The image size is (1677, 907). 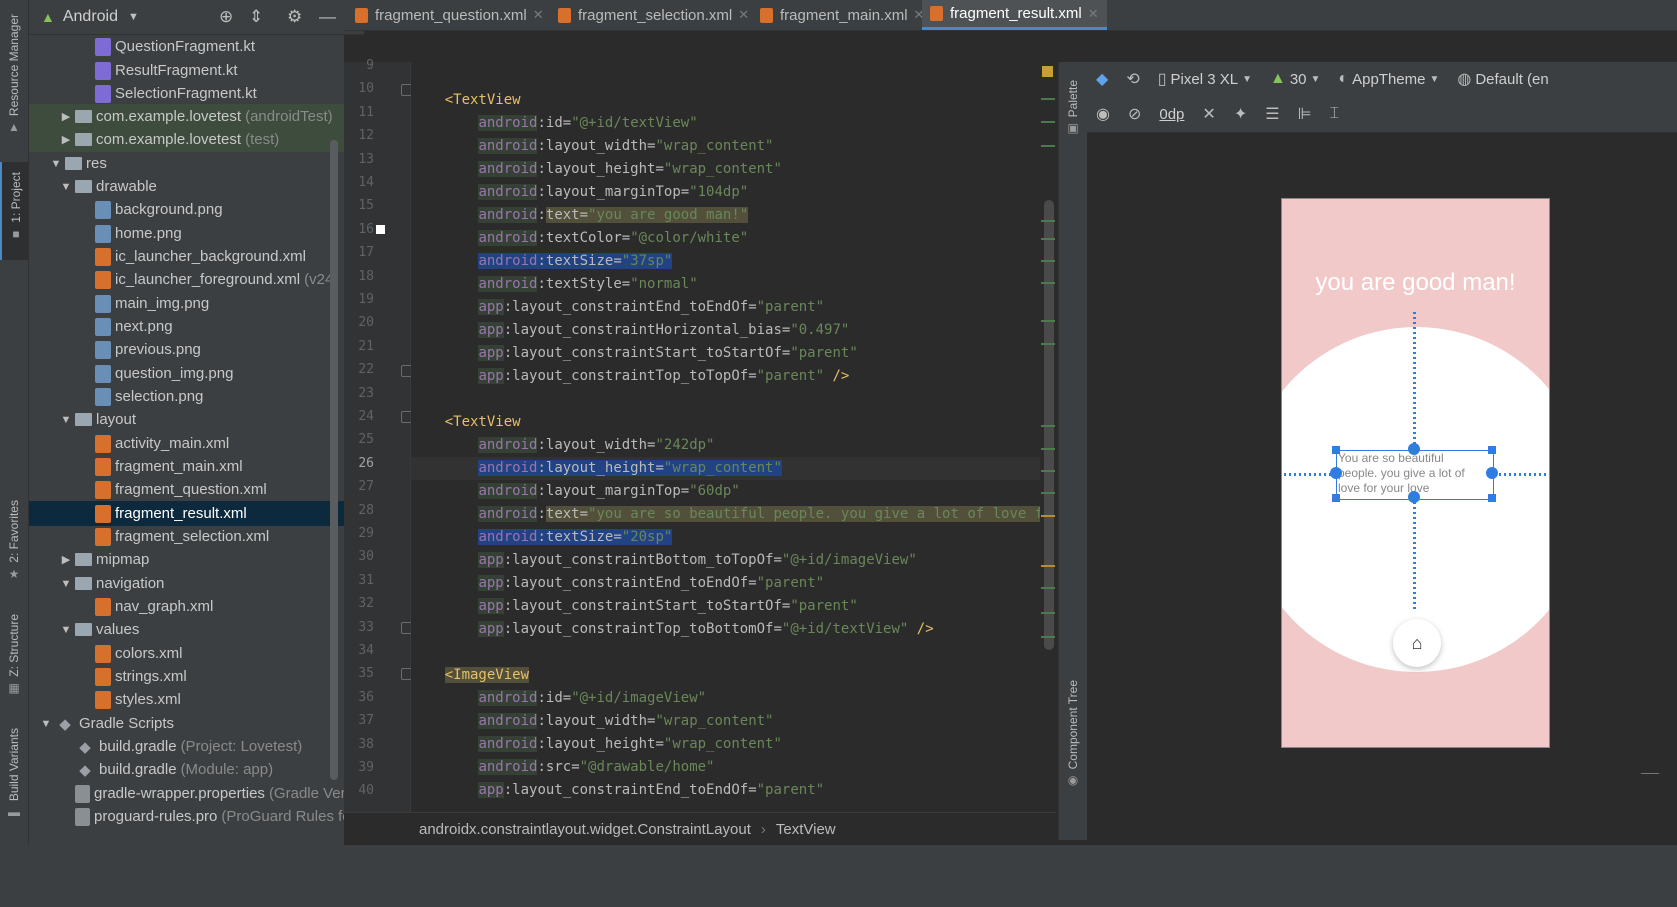 What do you see at coordinates (327, 17) in the screenshot?
I see `hide-icon: —` at bounding box center [327, 17].